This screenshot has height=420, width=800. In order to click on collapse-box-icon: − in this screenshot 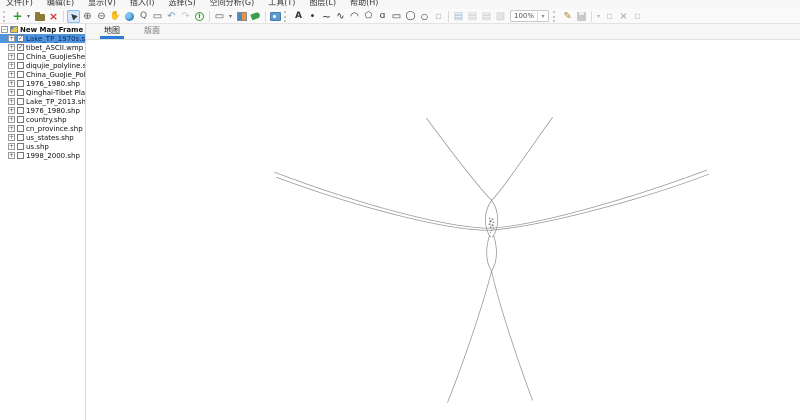, I will do `click(4, 29)`.